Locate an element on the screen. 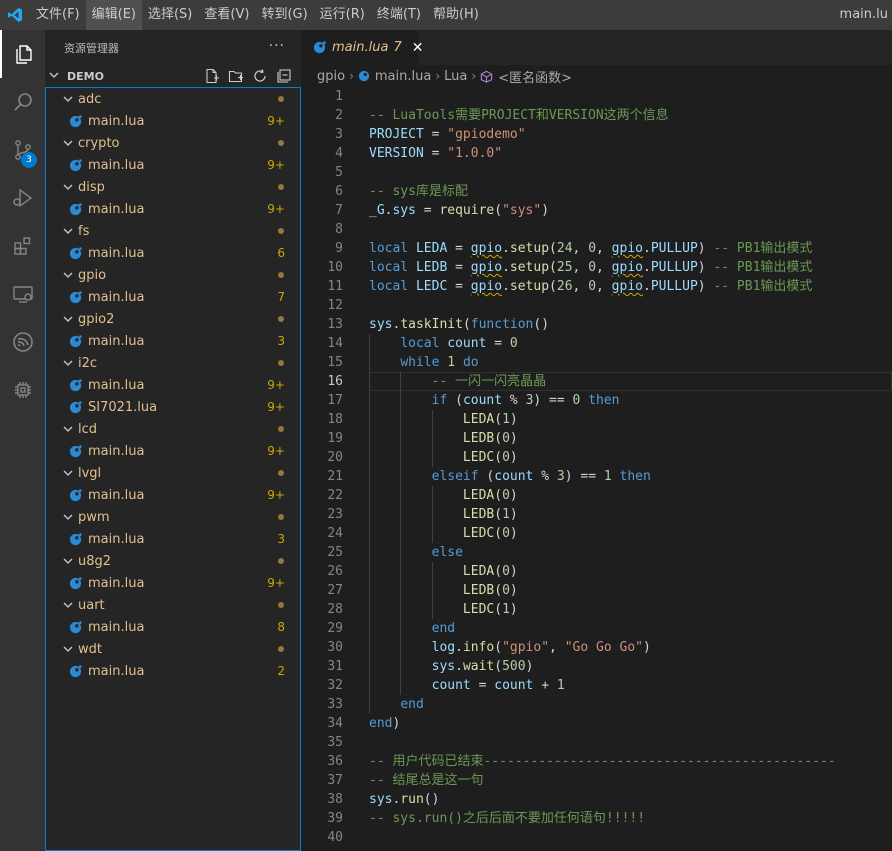 Image resolution: width=892 pixels, height=851 pixels. more-actions-icon: ··· is located at coordinates (277, 46).